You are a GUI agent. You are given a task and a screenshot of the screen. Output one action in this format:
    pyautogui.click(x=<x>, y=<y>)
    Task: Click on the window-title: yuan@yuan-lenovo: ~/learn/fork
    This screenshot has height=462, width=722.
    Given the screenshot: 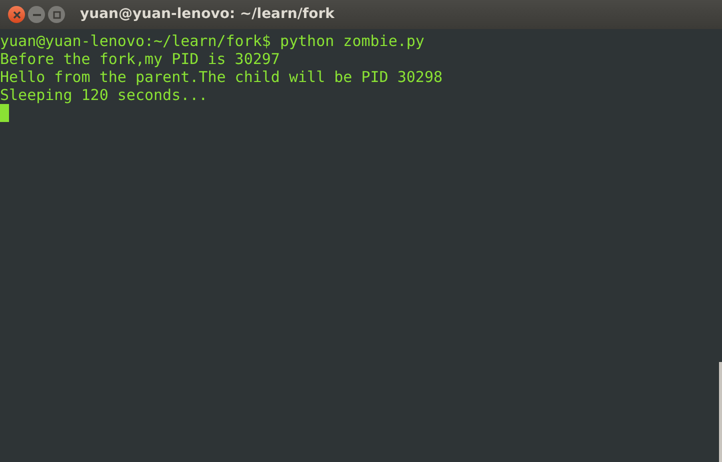 What is the action you would take?
    pyautogui.click(x=207, y=14)
    